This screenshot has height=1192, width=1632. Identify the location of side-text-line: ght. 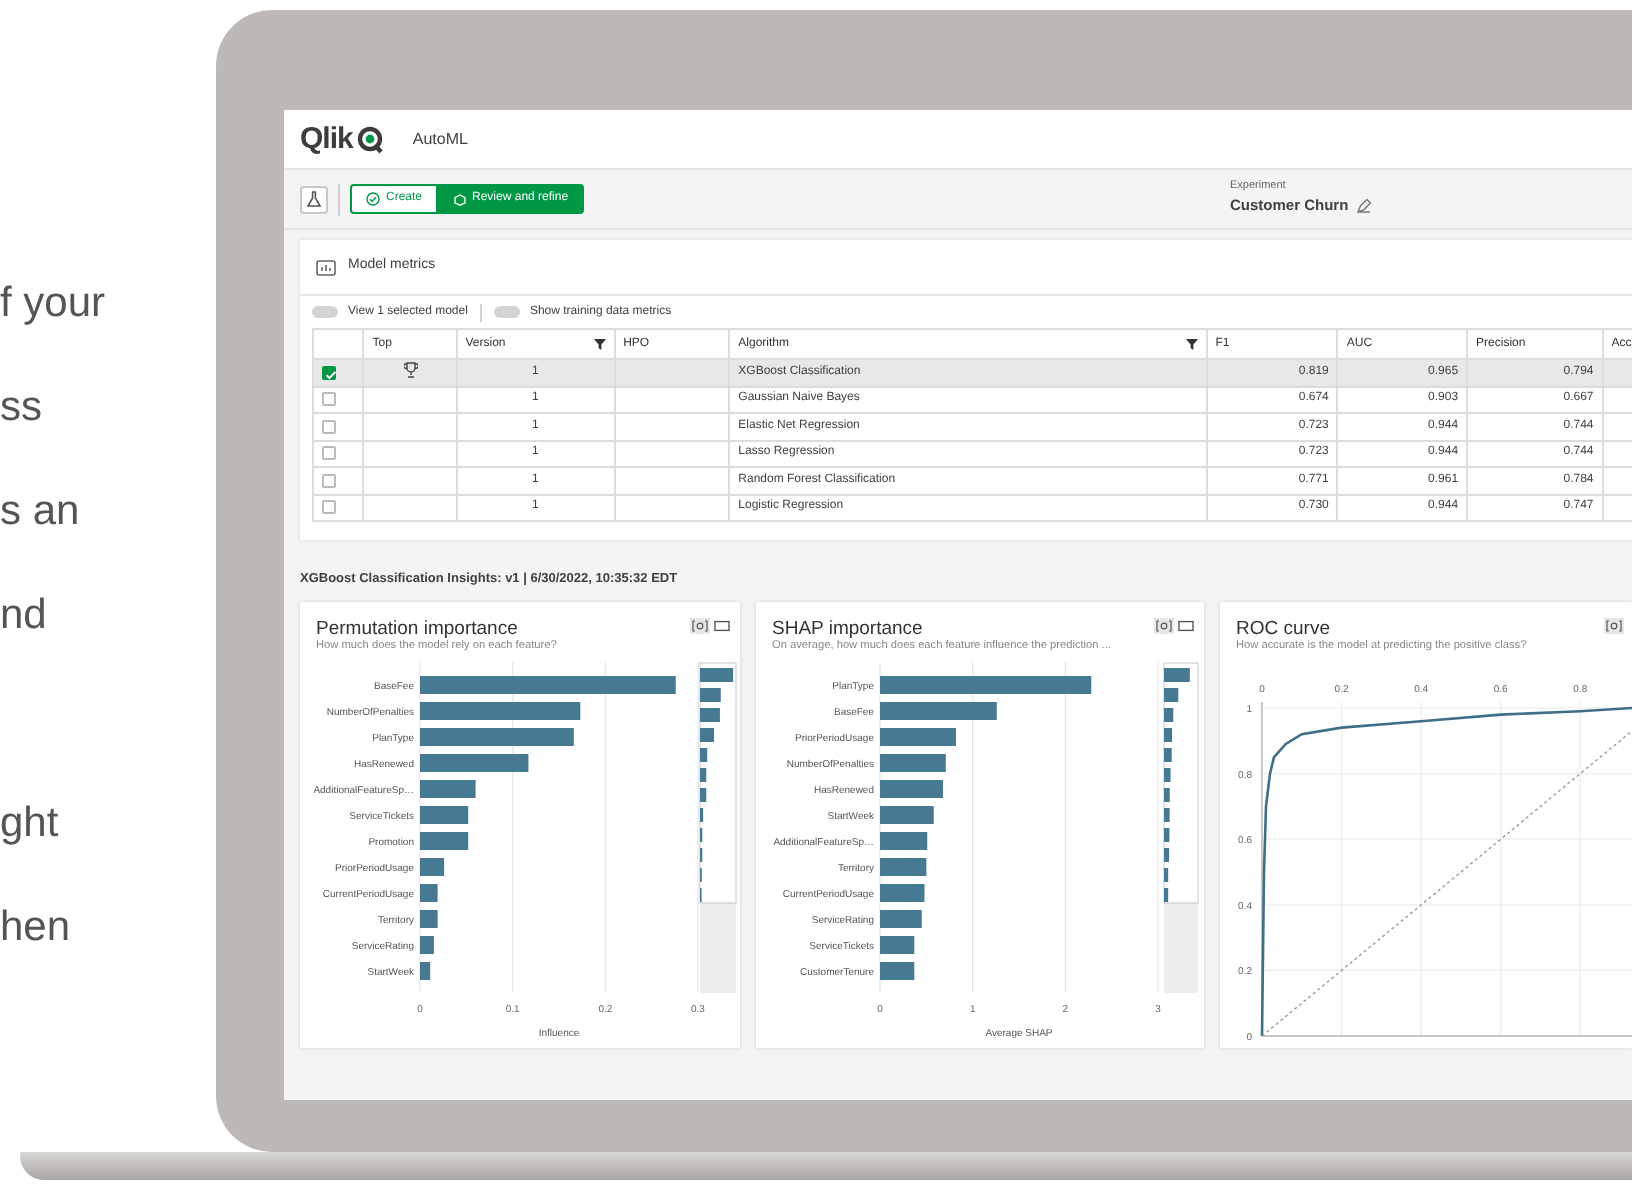
(29, 824).